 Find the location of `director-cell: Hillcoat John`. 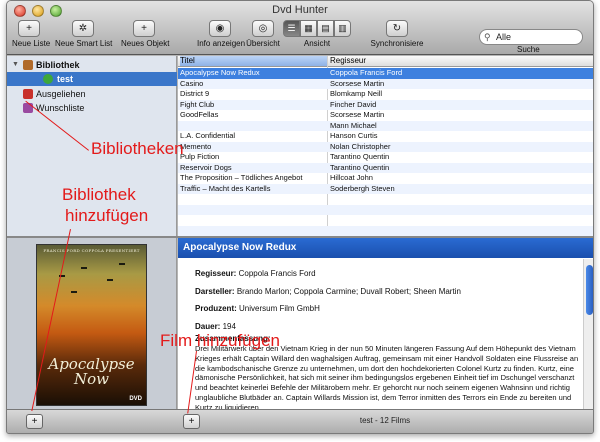

director-cell: Hillcoat John is located at coordinates (351, 177).